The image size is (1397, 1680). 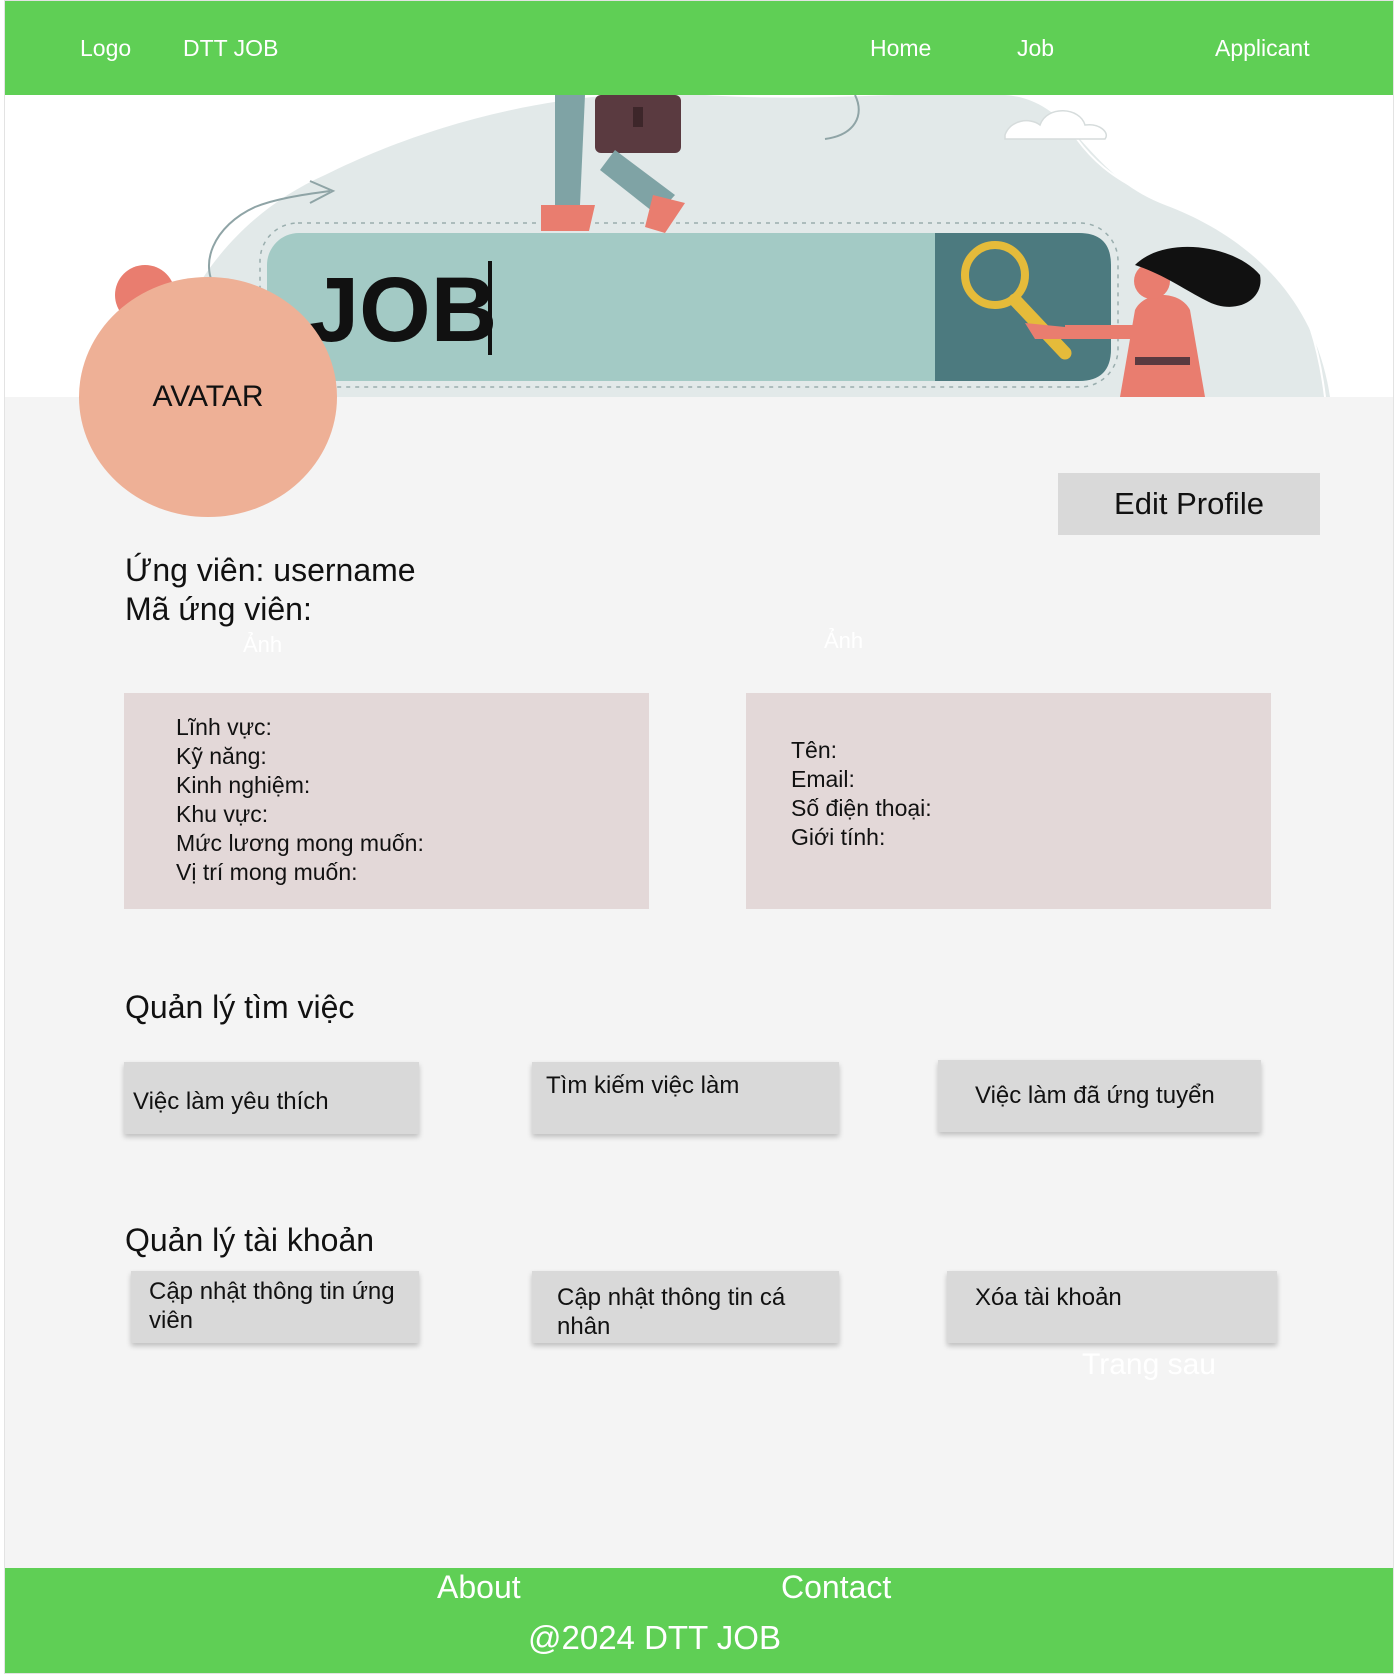 What do you see at coordinates (900, 48) in the screenshot?
I see `nav-home: Home` at bounding box center [900, 48].